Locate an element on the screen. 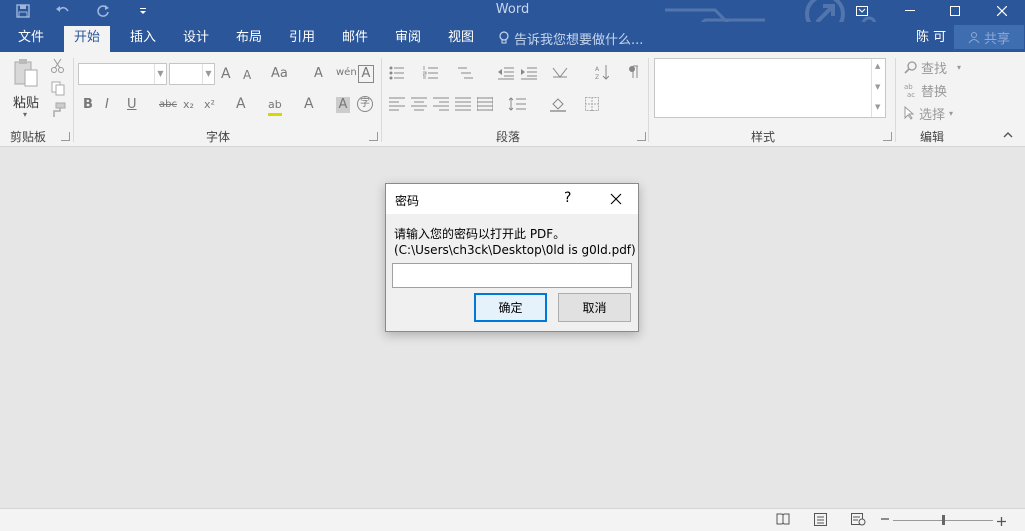  chevron-down-icon: ▼ is located at coordinates (160, 74).